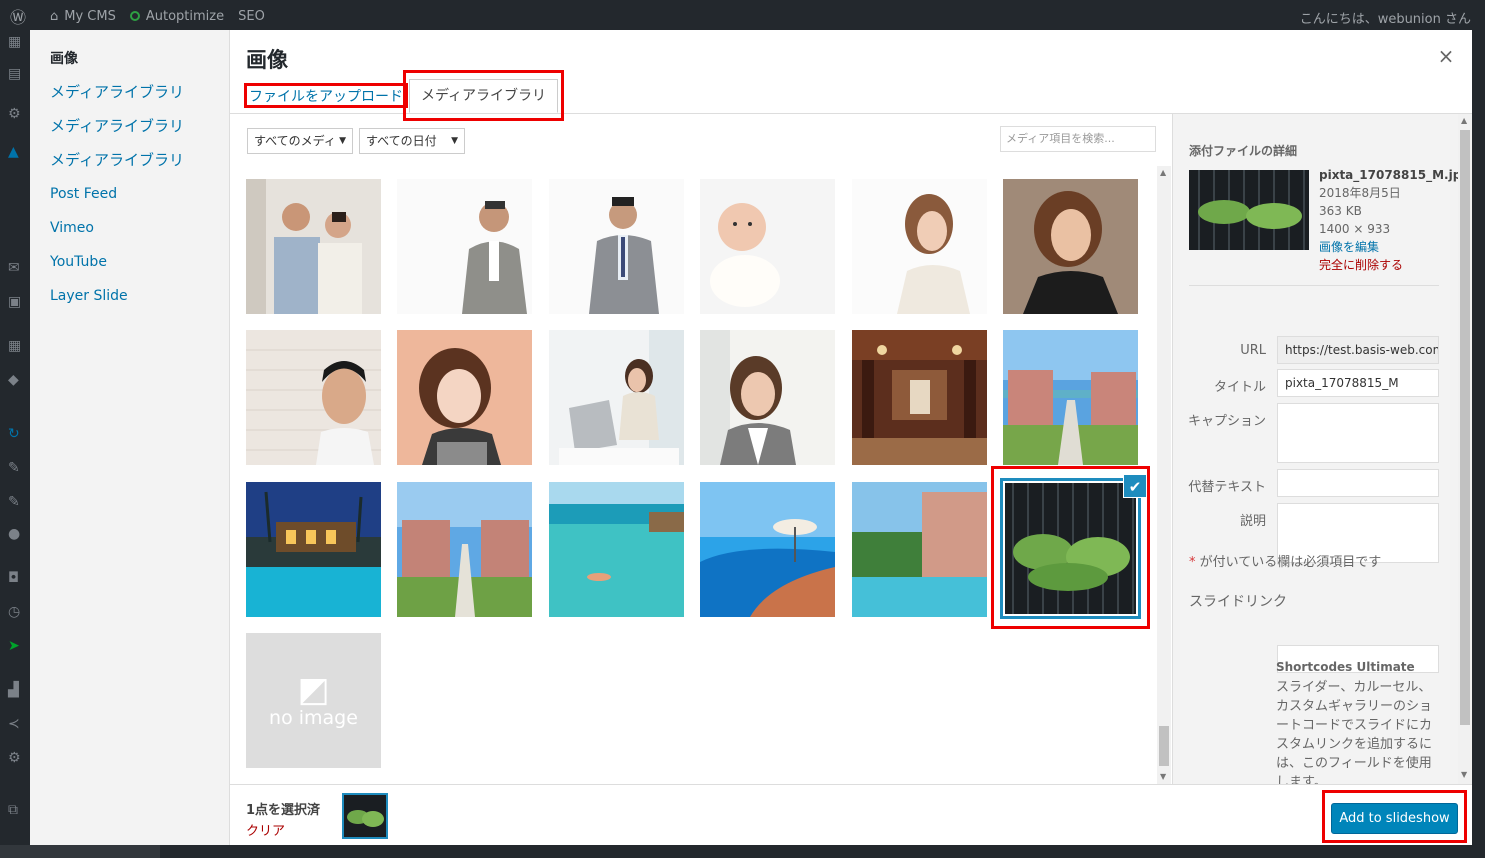 This screenshot has height=858, width=1485. What do you see at coordinates (464, 397) in the screenshot?
I see `attachment-woman-bob` at bounding box center [464, 397].